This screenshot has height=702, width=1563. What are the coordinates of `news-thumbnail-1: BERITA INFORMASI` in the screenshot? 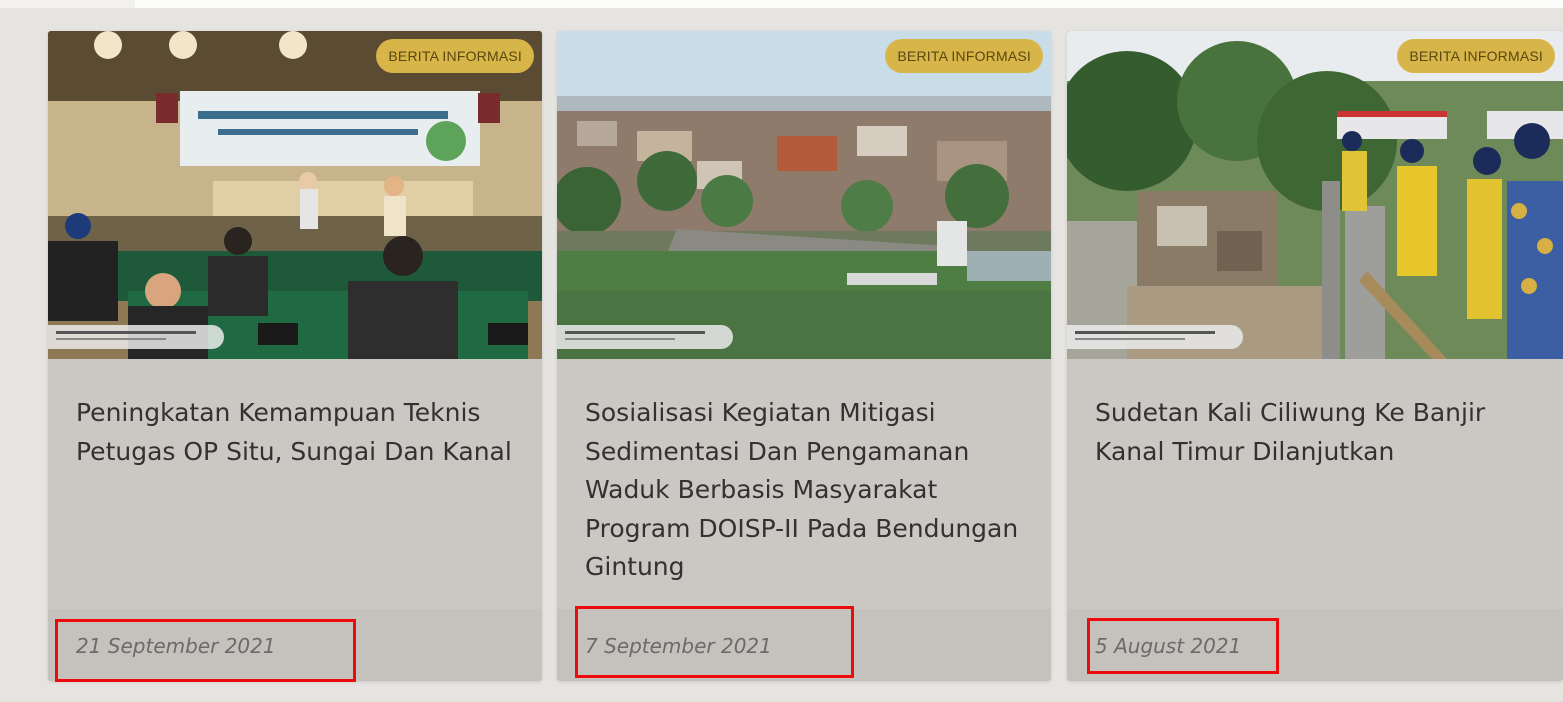 It's located at (295, 195).